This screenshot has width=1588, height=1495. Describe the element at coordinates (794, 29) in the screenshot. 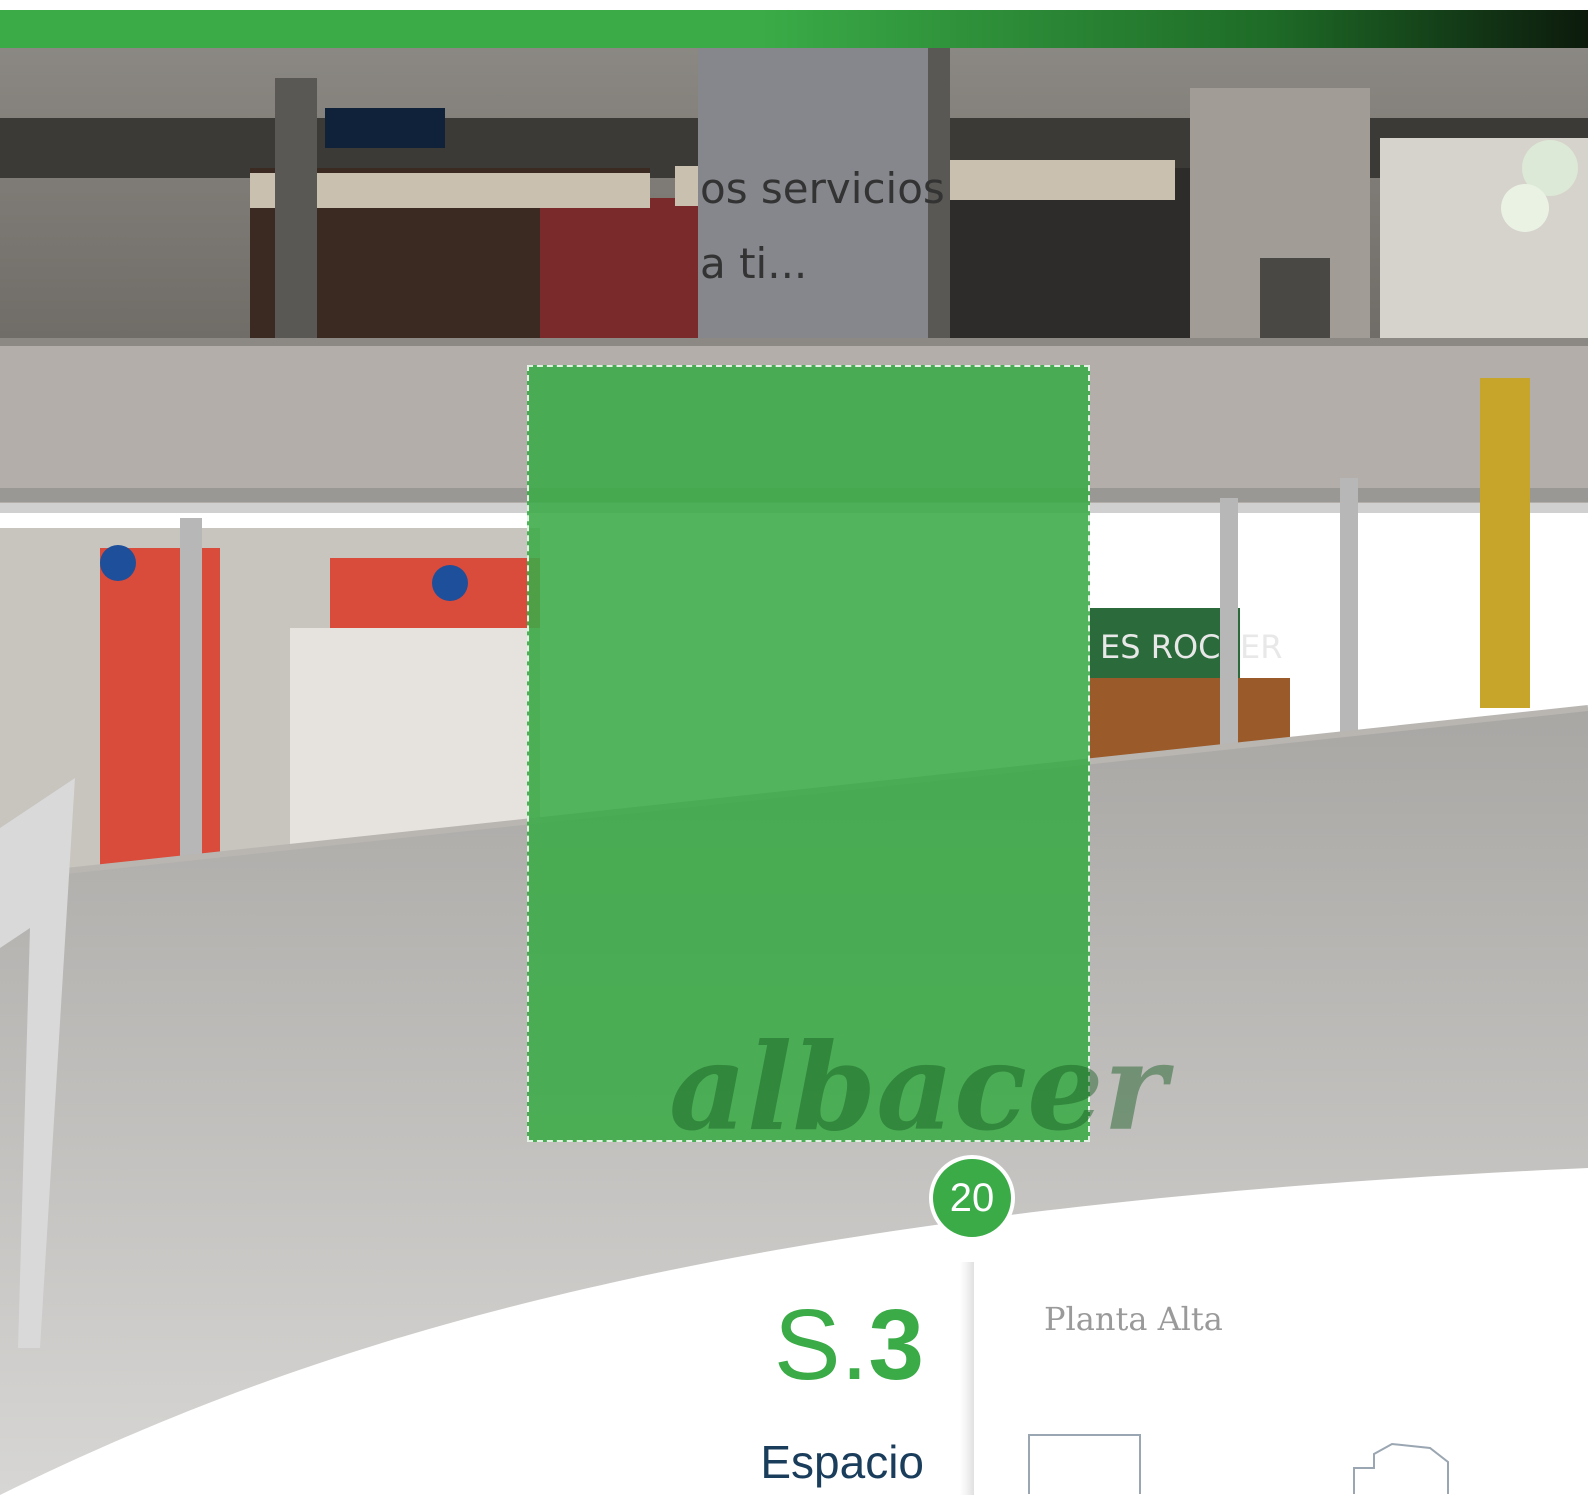

I see `header-bar` at that location.